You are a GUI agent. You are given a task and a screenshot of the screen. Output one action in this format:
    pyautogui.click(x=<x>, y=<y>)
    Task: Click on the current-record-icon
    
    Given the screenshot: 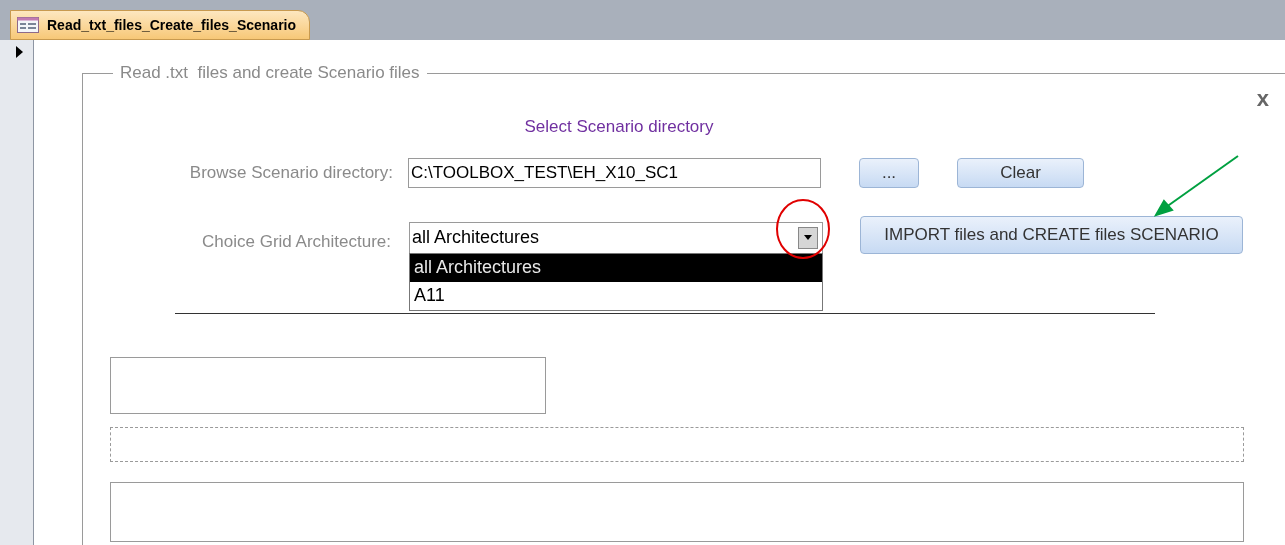 What is the action you would take?
    pyautogui.click(x=19, y=52)
    